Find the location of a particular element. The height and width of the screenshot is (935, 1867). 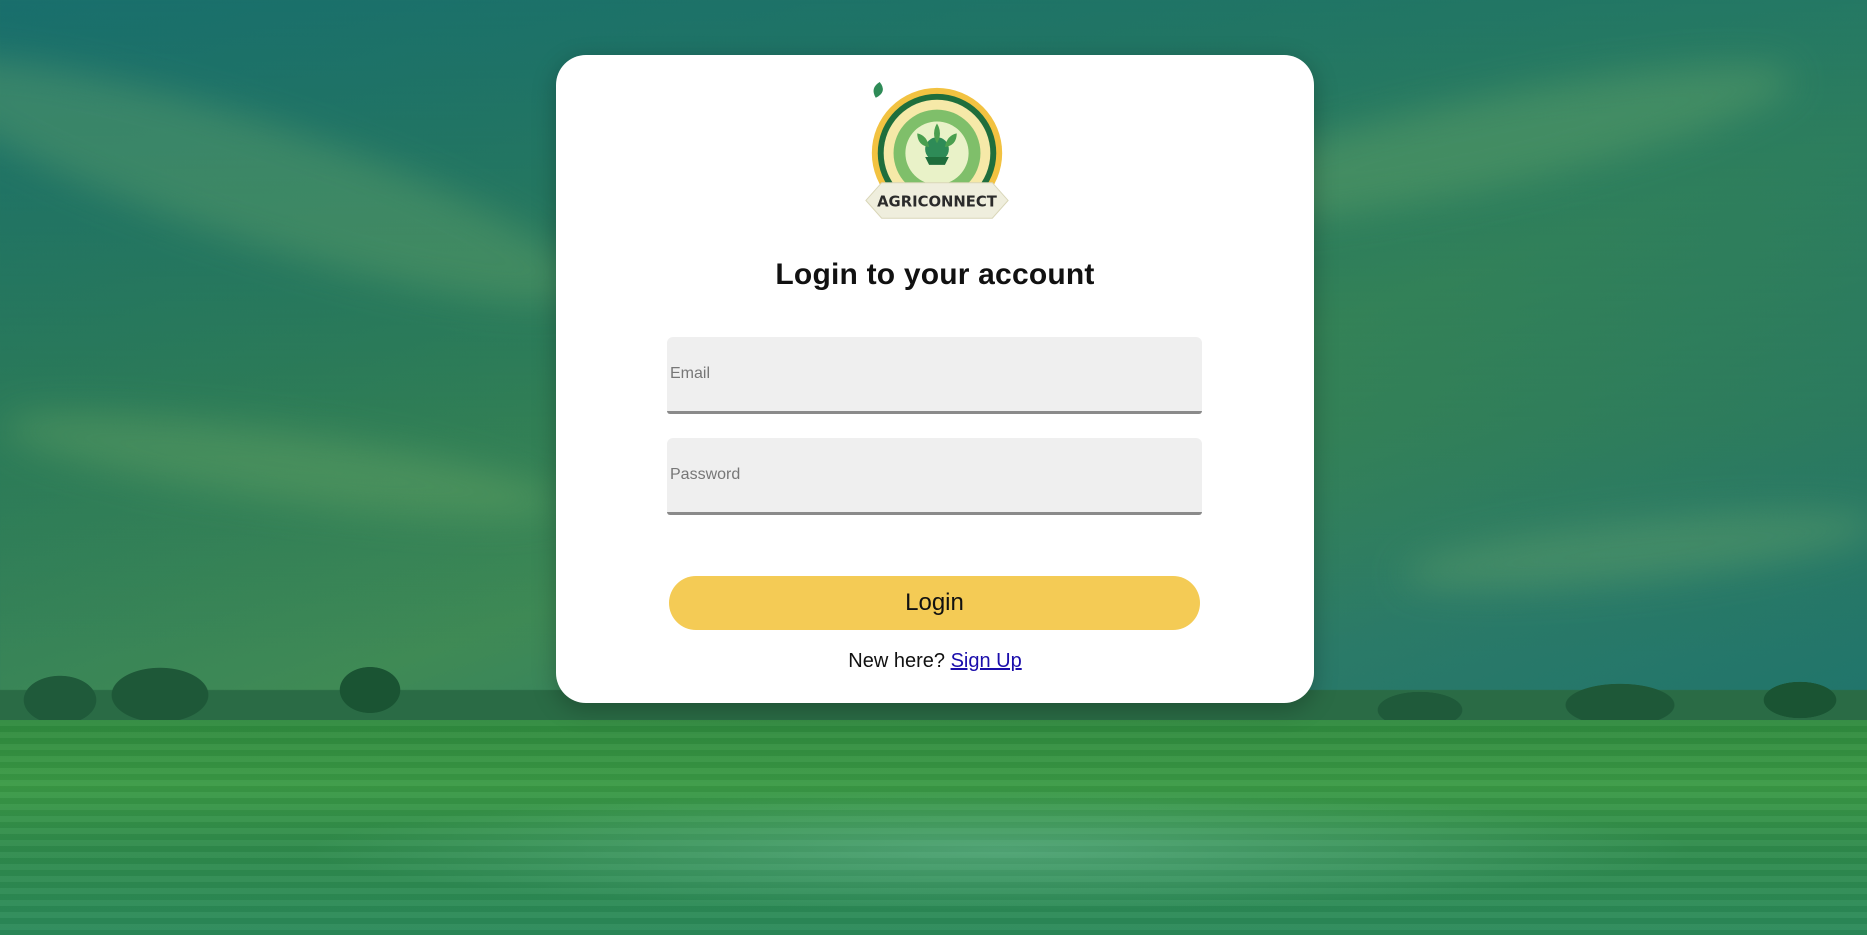

signup-prompt-line: New here? Sign Up is located at coordinates (935, 661).